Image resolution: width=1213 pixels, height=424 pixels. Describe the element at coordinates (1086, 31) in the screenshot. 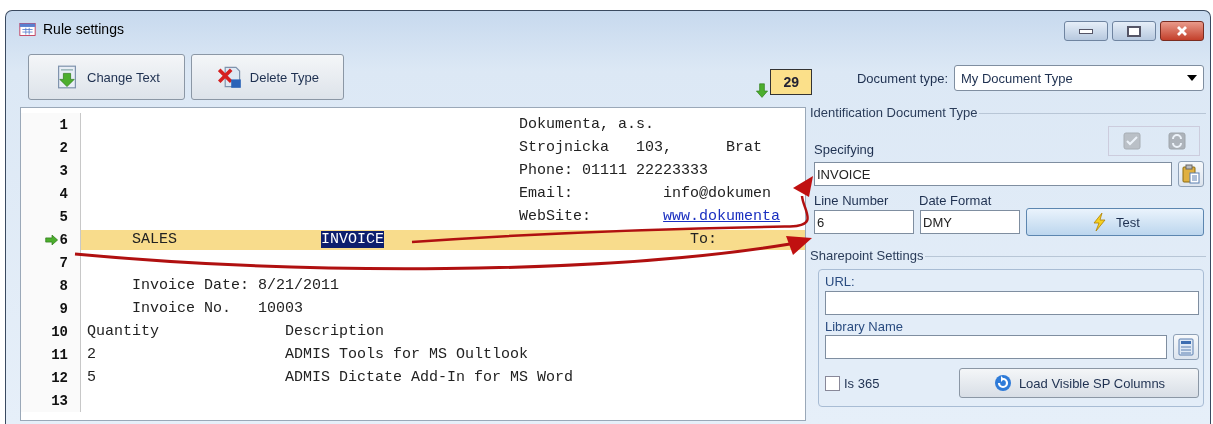

I see `minimize-button` at that location.